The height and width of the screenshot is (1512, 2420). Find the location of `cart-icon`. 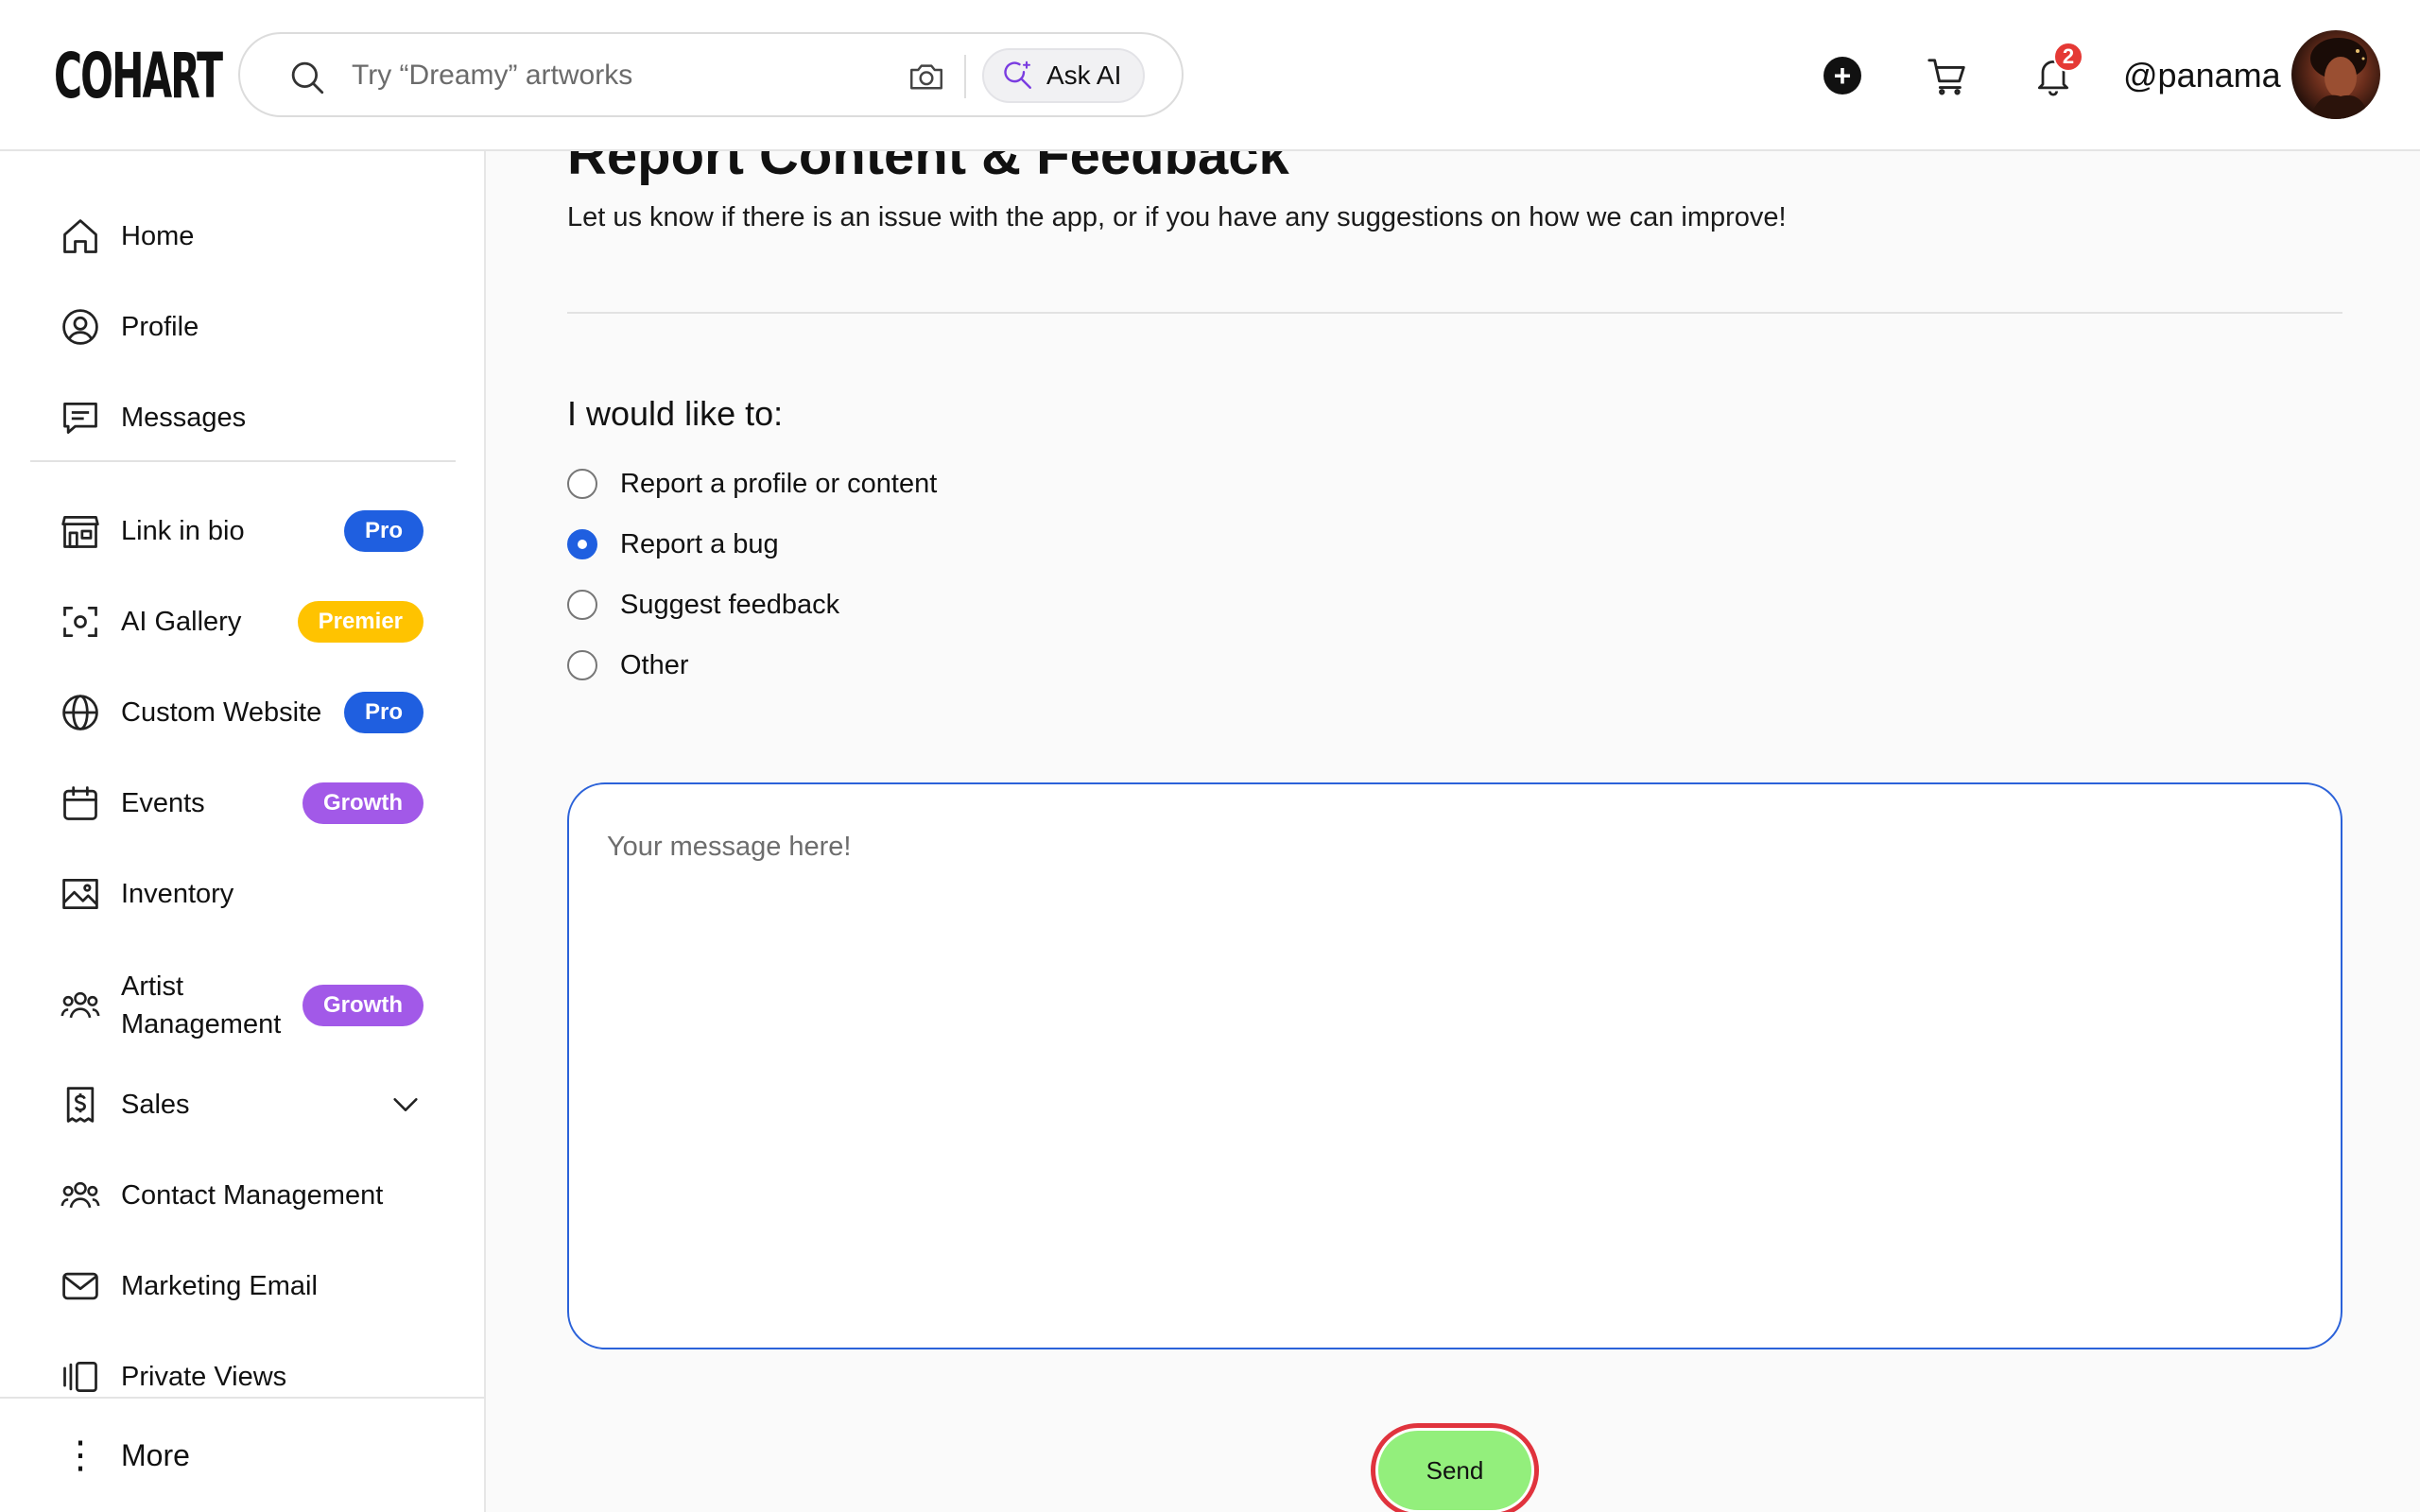

cart-icon is located at coordinates (1947, 76).